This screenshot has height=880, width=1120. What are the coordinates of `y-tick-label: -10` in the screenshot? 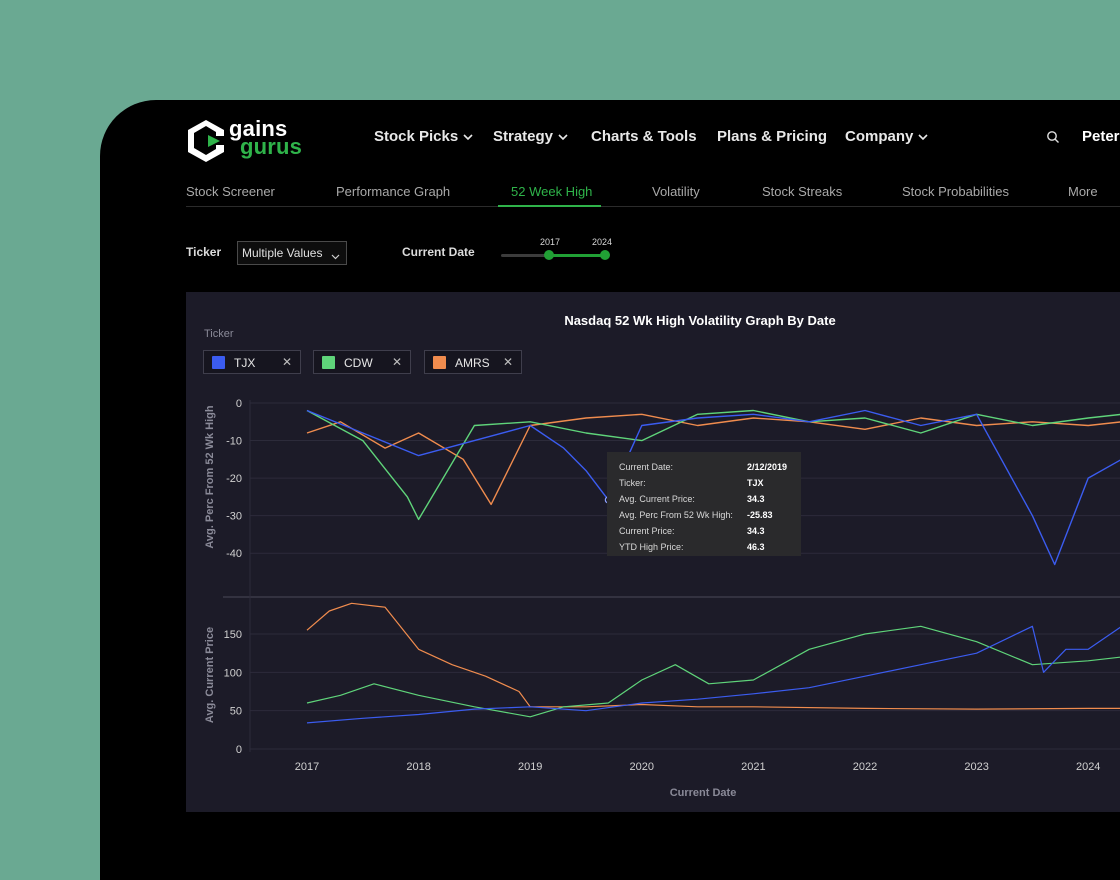 It's located at (234, 442).